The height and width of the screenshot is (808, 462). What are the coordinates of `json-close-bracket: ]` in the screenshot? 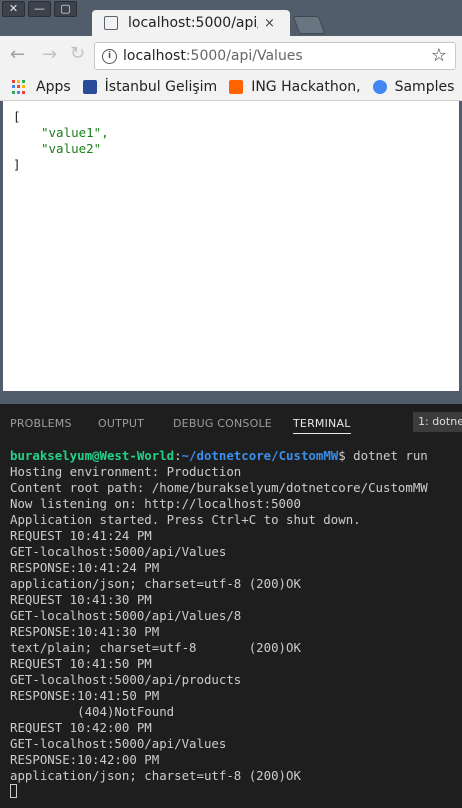 It's located at (17, 164).